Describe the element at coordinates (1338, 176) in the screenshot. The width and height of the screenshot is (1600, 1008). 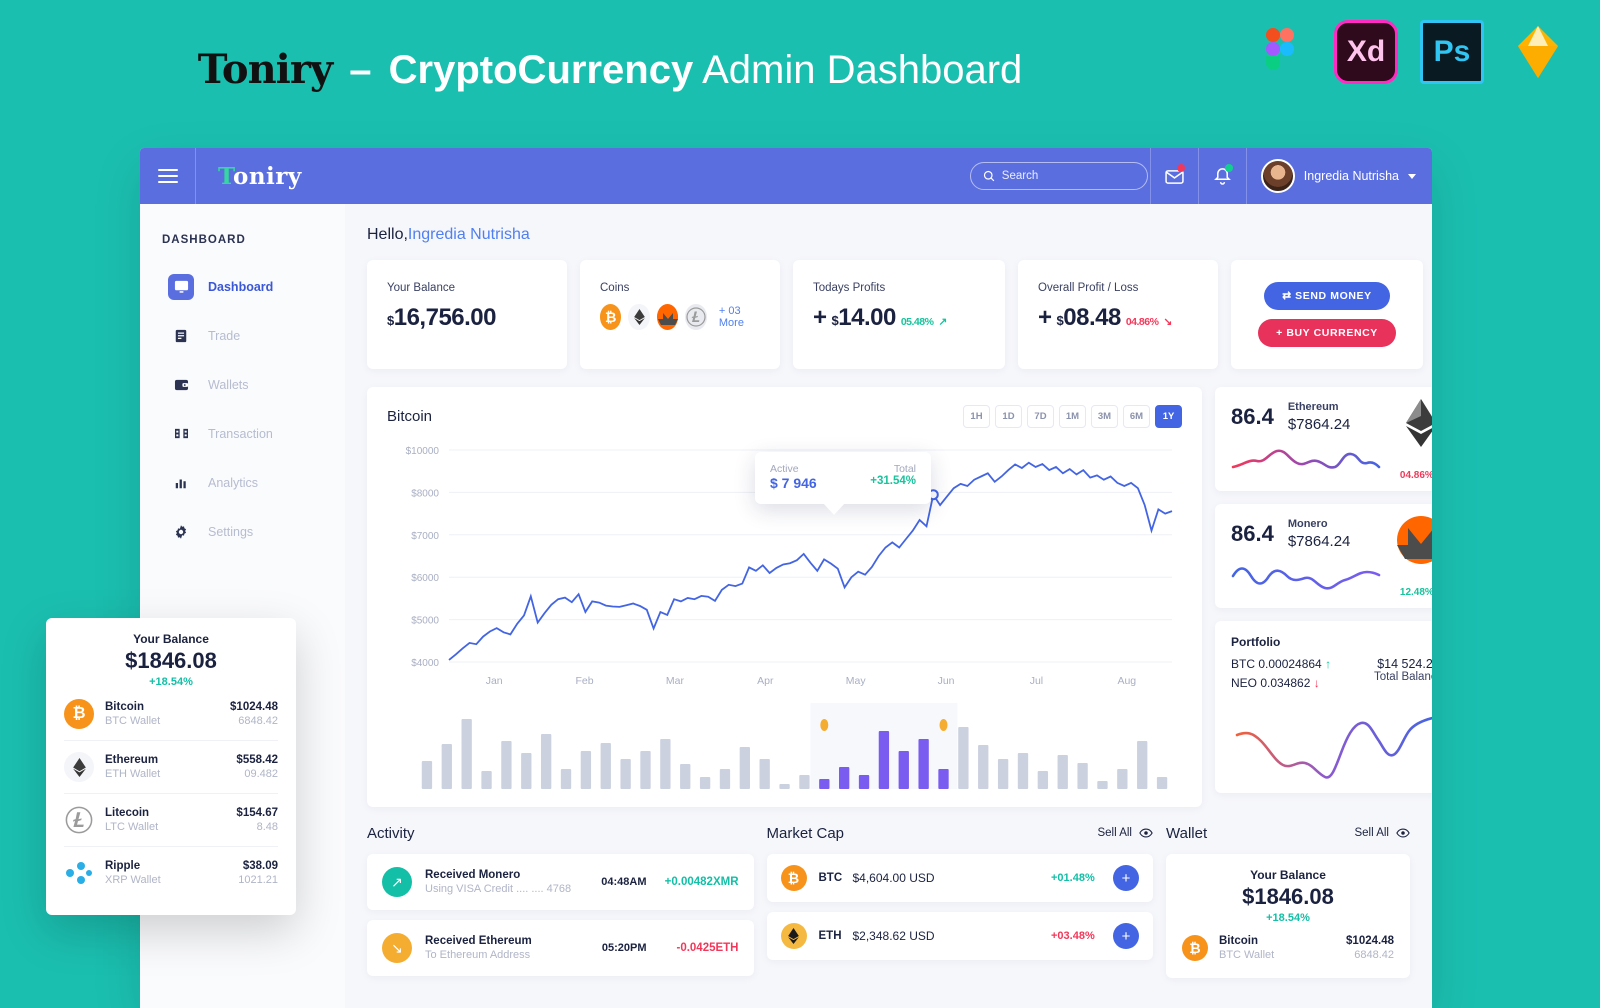
I see `profile-menu: Ingredia Nutrisha` at that location.